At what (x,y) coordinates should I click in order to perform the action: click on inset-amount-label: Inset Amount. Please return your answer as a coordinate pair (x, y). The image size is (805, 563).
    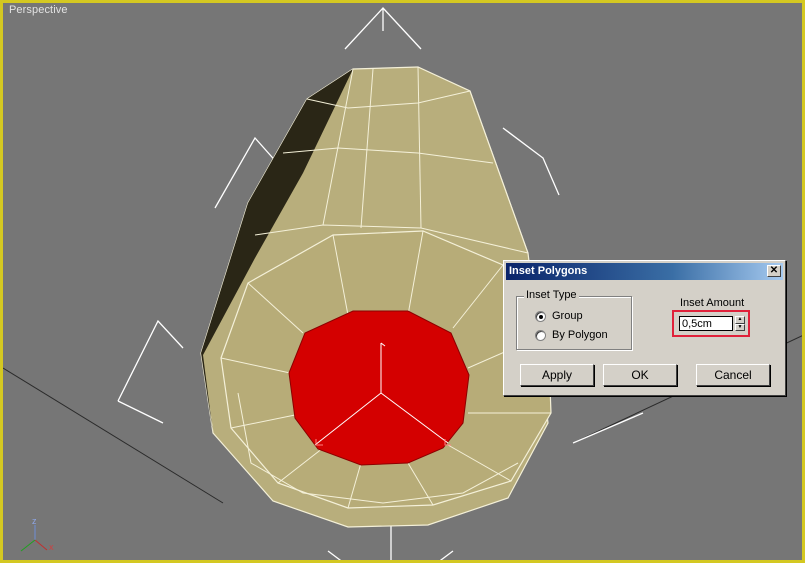
    Looking at the image, I should click on (712, 303).